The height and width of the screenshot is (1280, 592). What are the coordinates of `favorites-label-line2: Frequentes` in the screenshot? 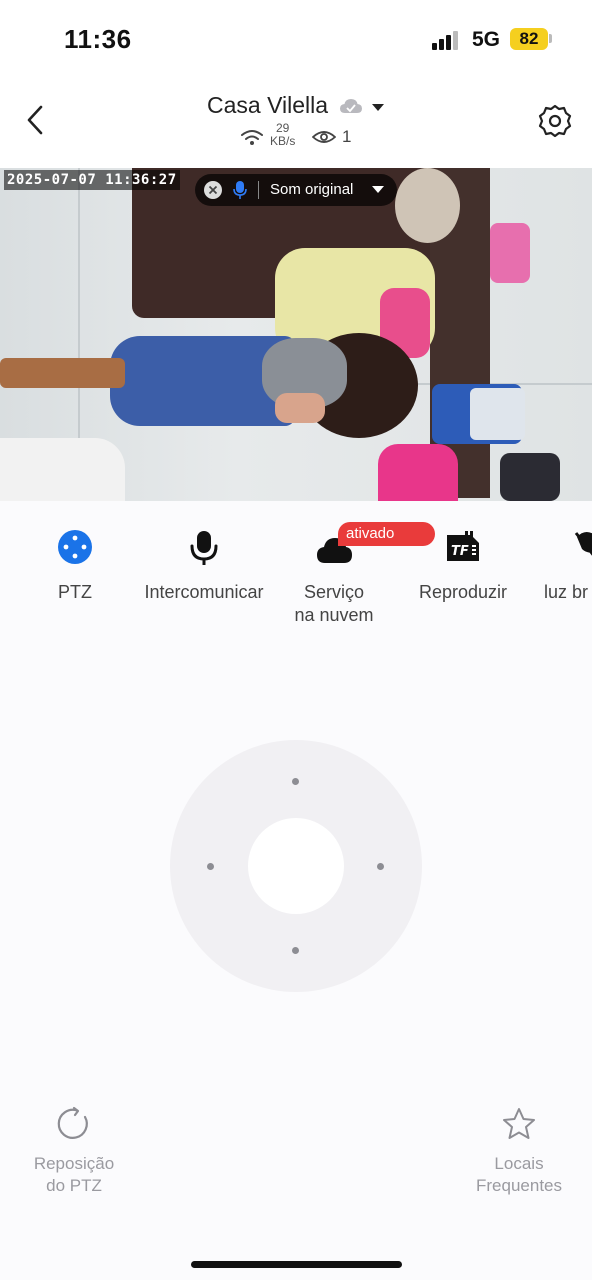 It's located at (519, 1185).